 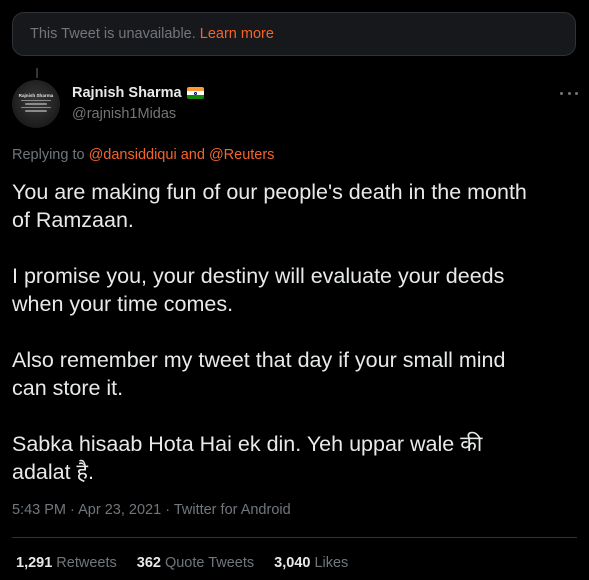 I want to click on mention-link: @dansiddiqui, so click(x=133, y=155).